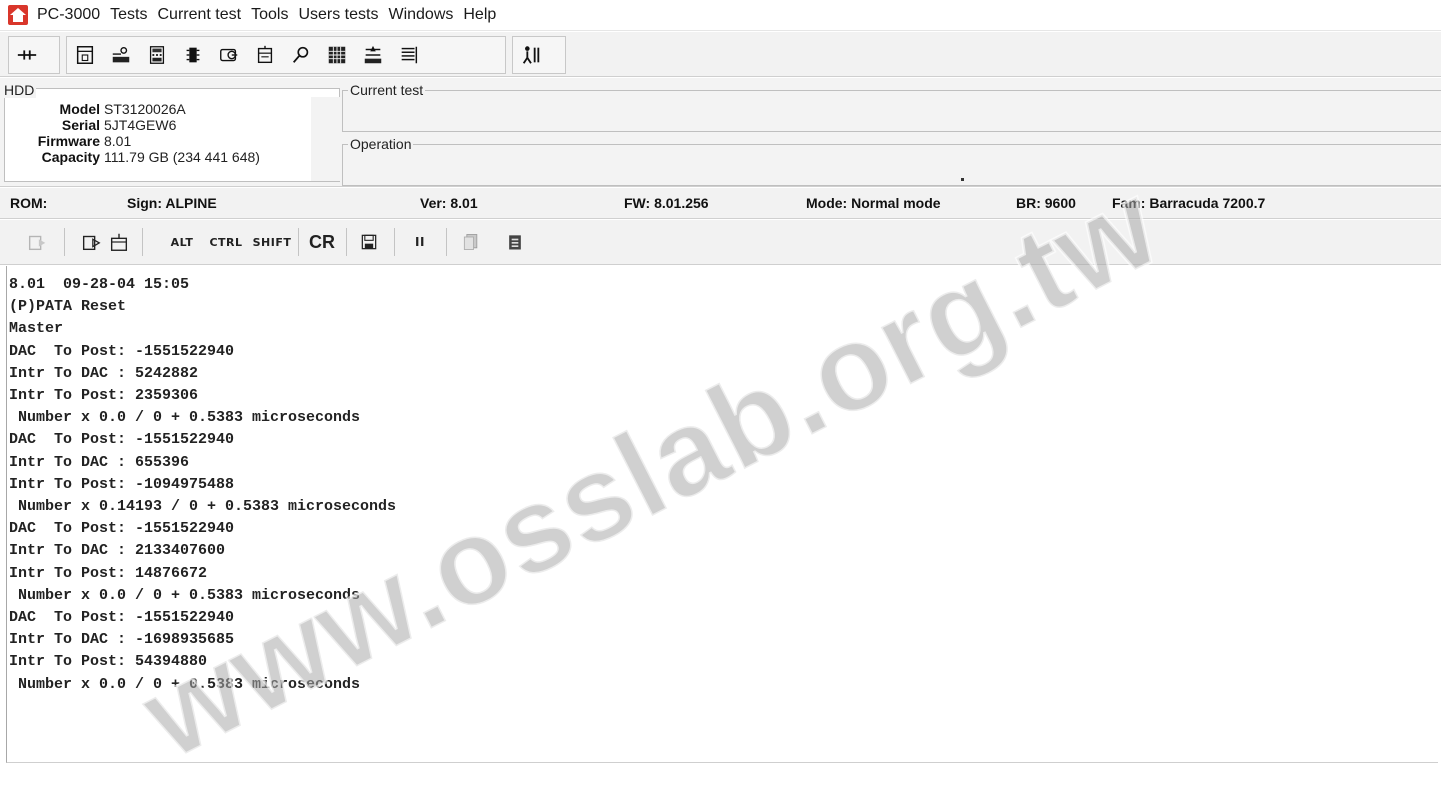  What do you see at coordinates (121, 55) in the screenshot?
I see `drive-tools-icon` at bounding box center [121, 55].